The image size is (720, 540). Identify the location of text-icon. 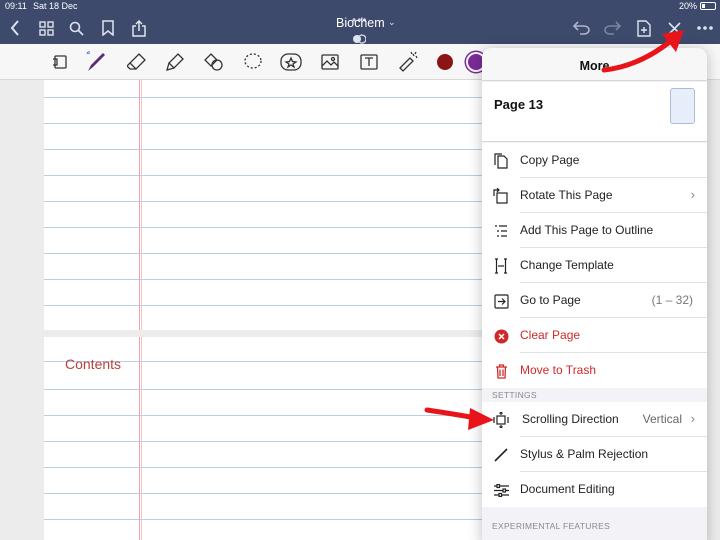
(369, 62).